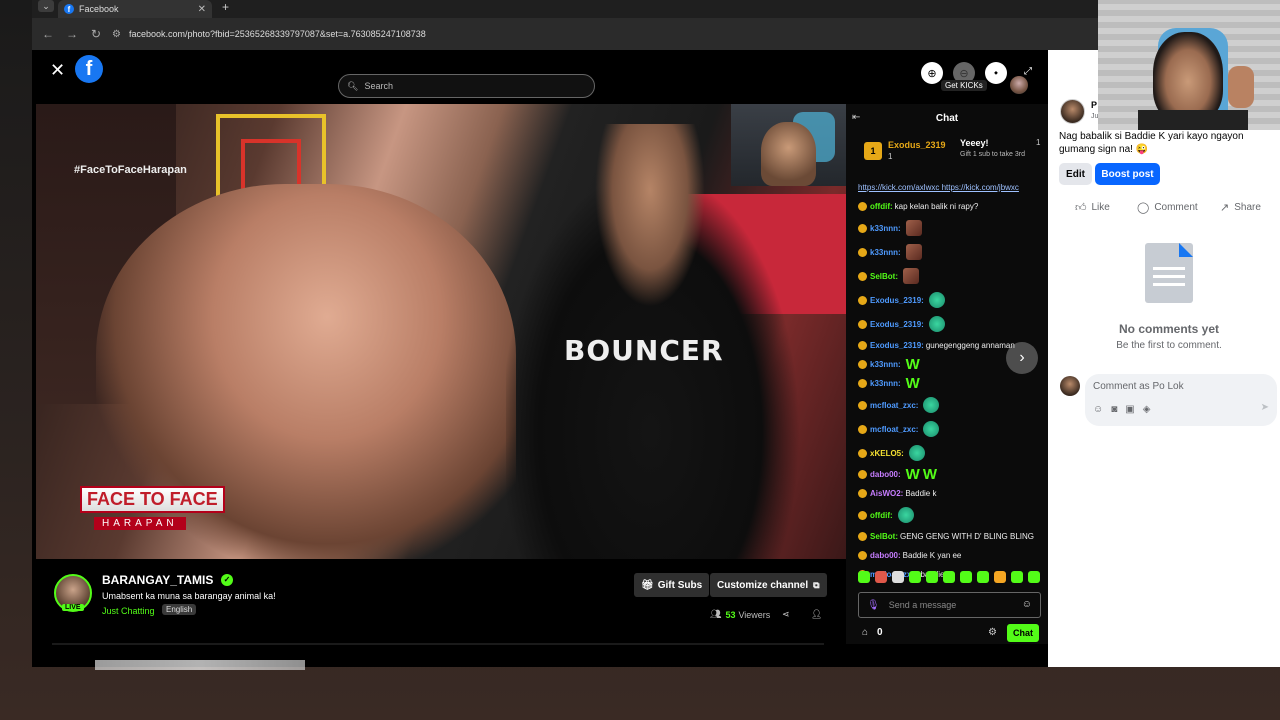  Describe the element at coordinates (48, 34) in the screenshot. I see `back-icon: ←` at that location.